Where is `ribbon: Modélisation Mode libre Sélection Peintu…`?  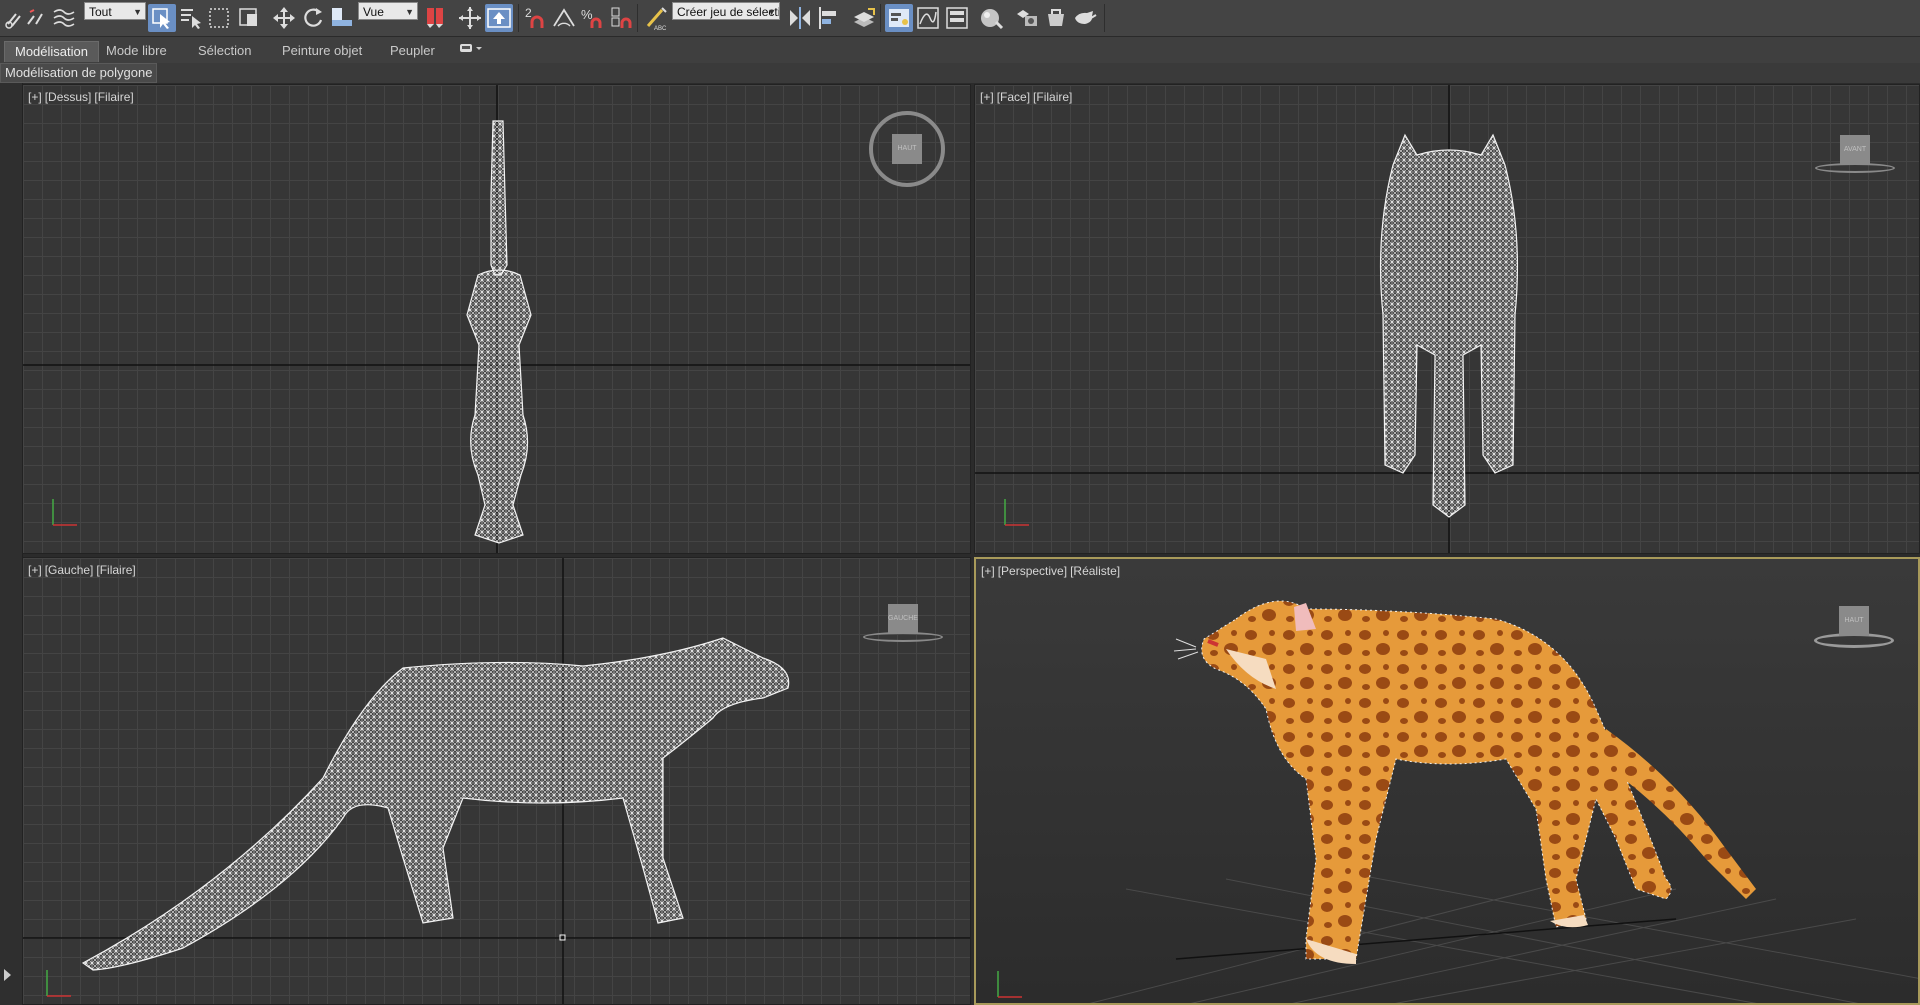 ribbon: Modélisation Mode libre Sélection Peintu… is located at coordinates (960, 50).